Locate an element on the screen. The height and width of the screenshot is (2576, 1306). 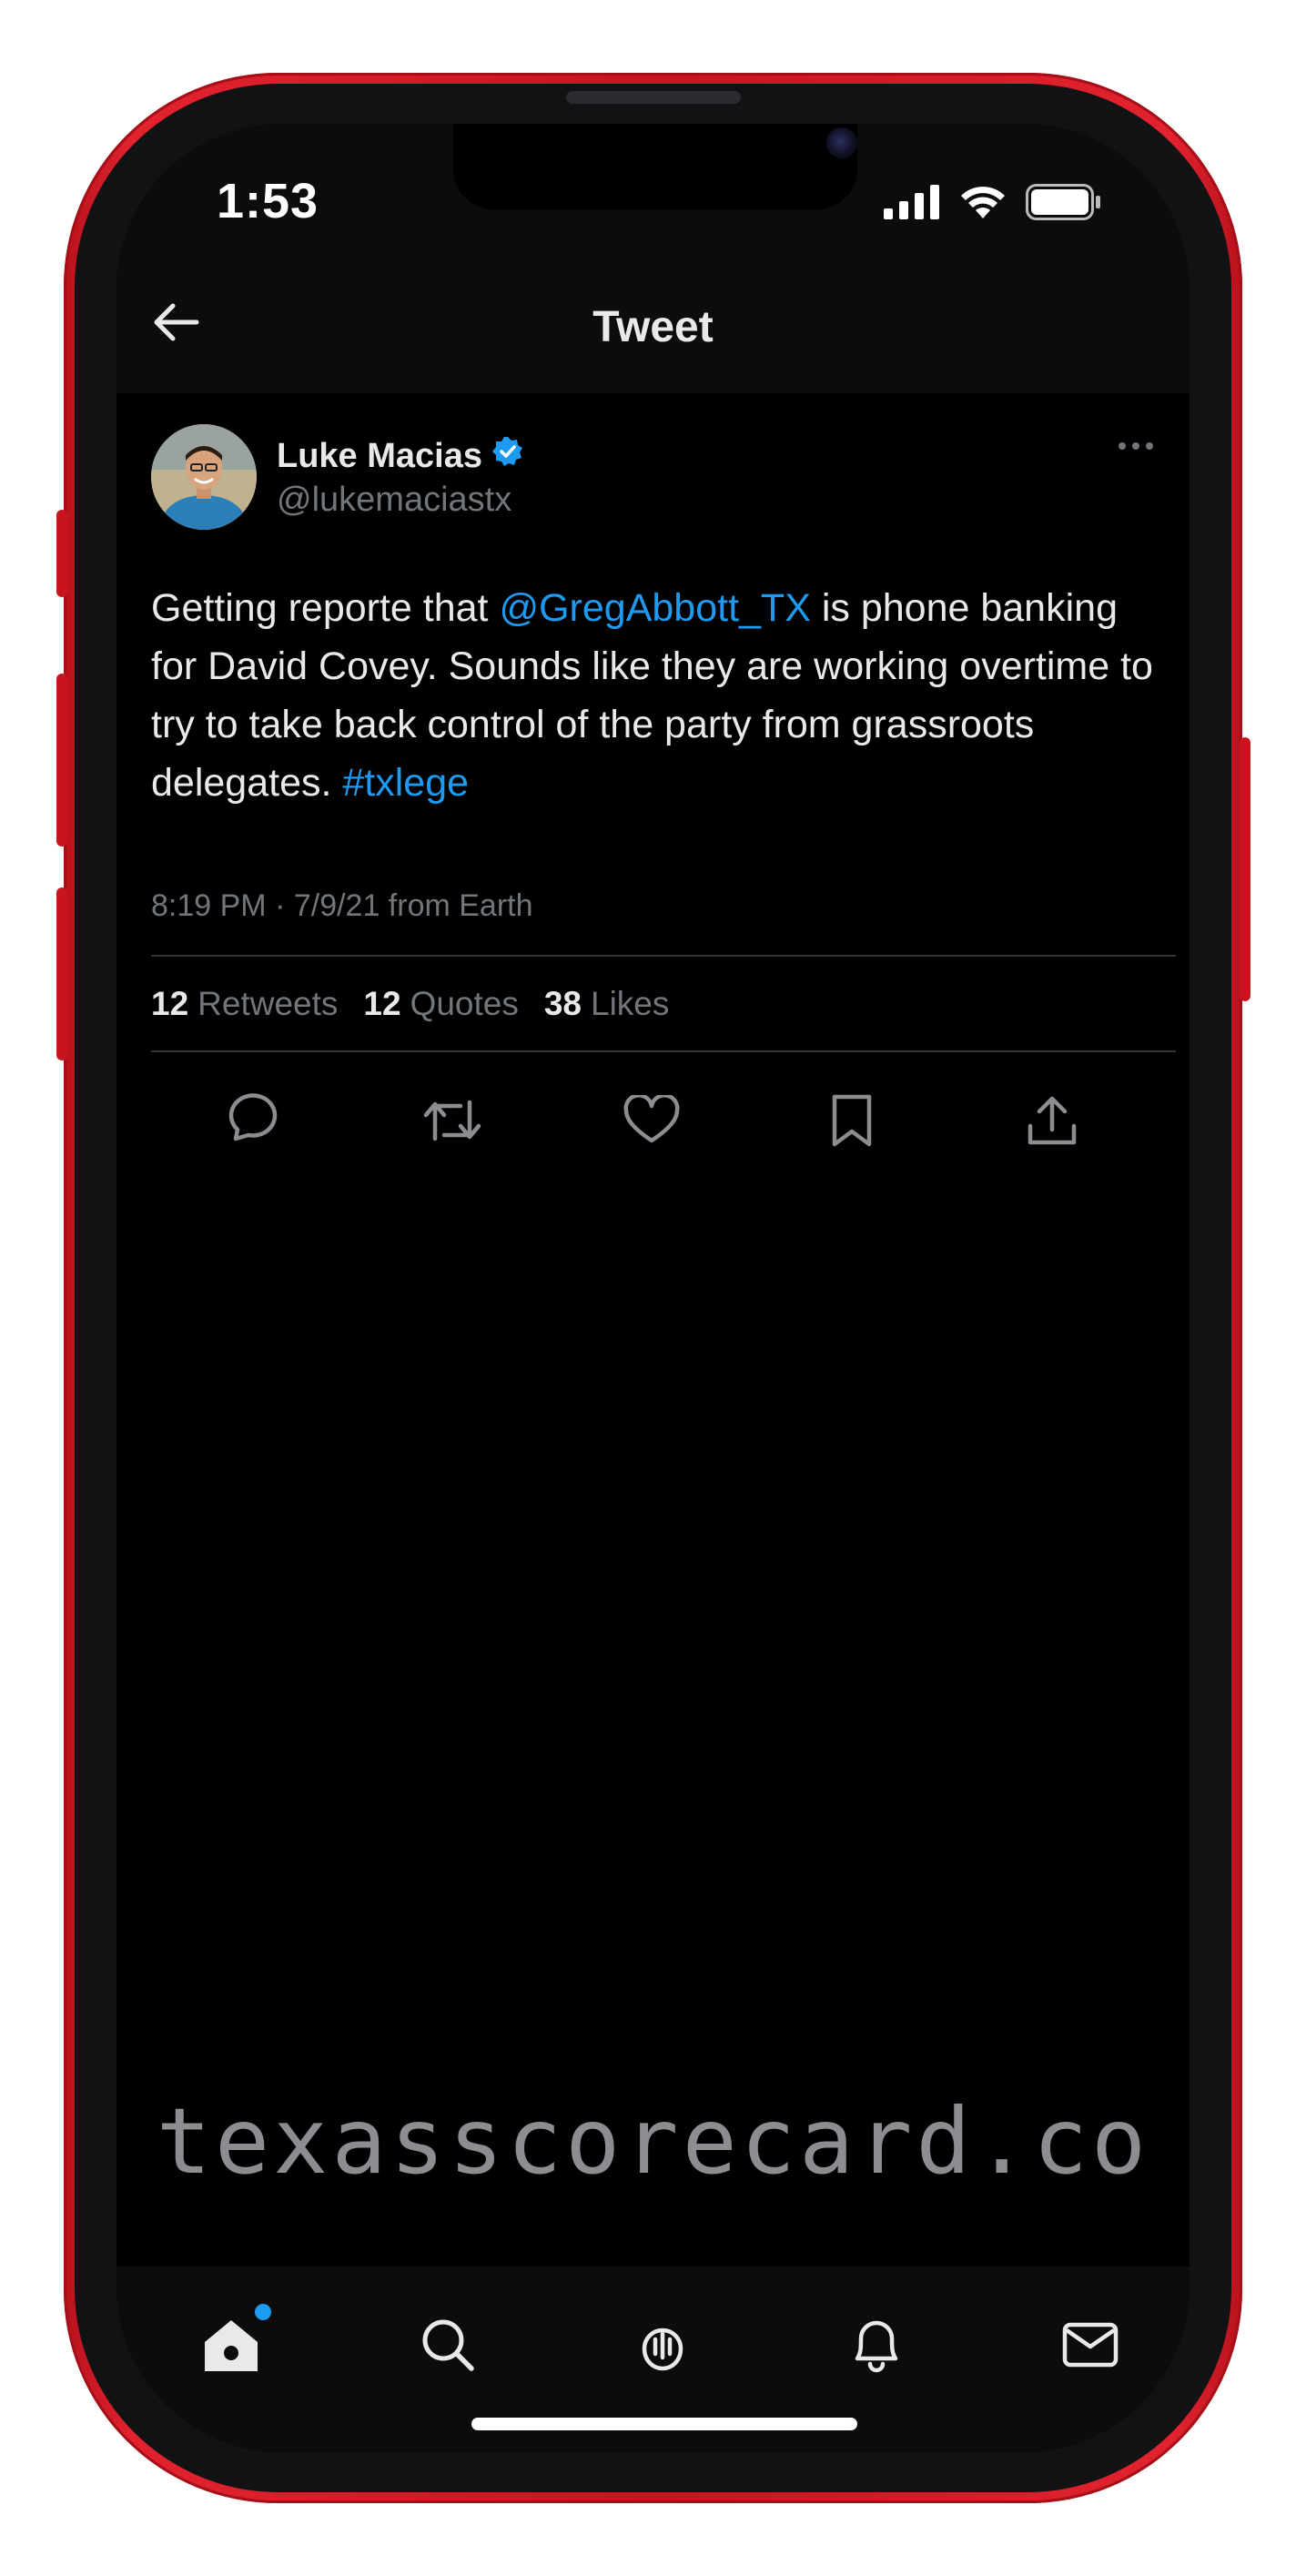
tab-messages is located at coordinates (1090, 2344).